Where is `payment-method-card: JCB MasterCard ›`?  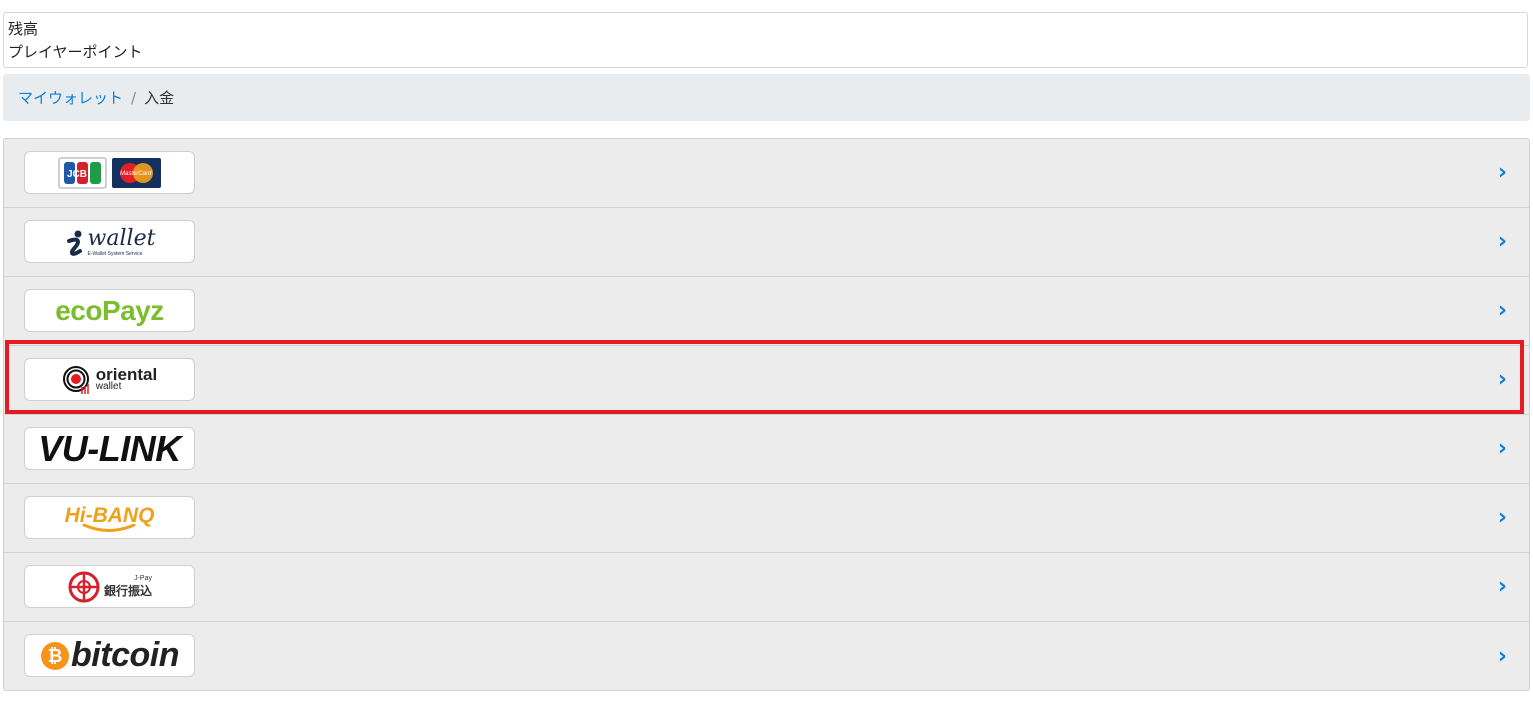
payment-method-card: JCB MasterCard › is located at coordinates (766, 173).